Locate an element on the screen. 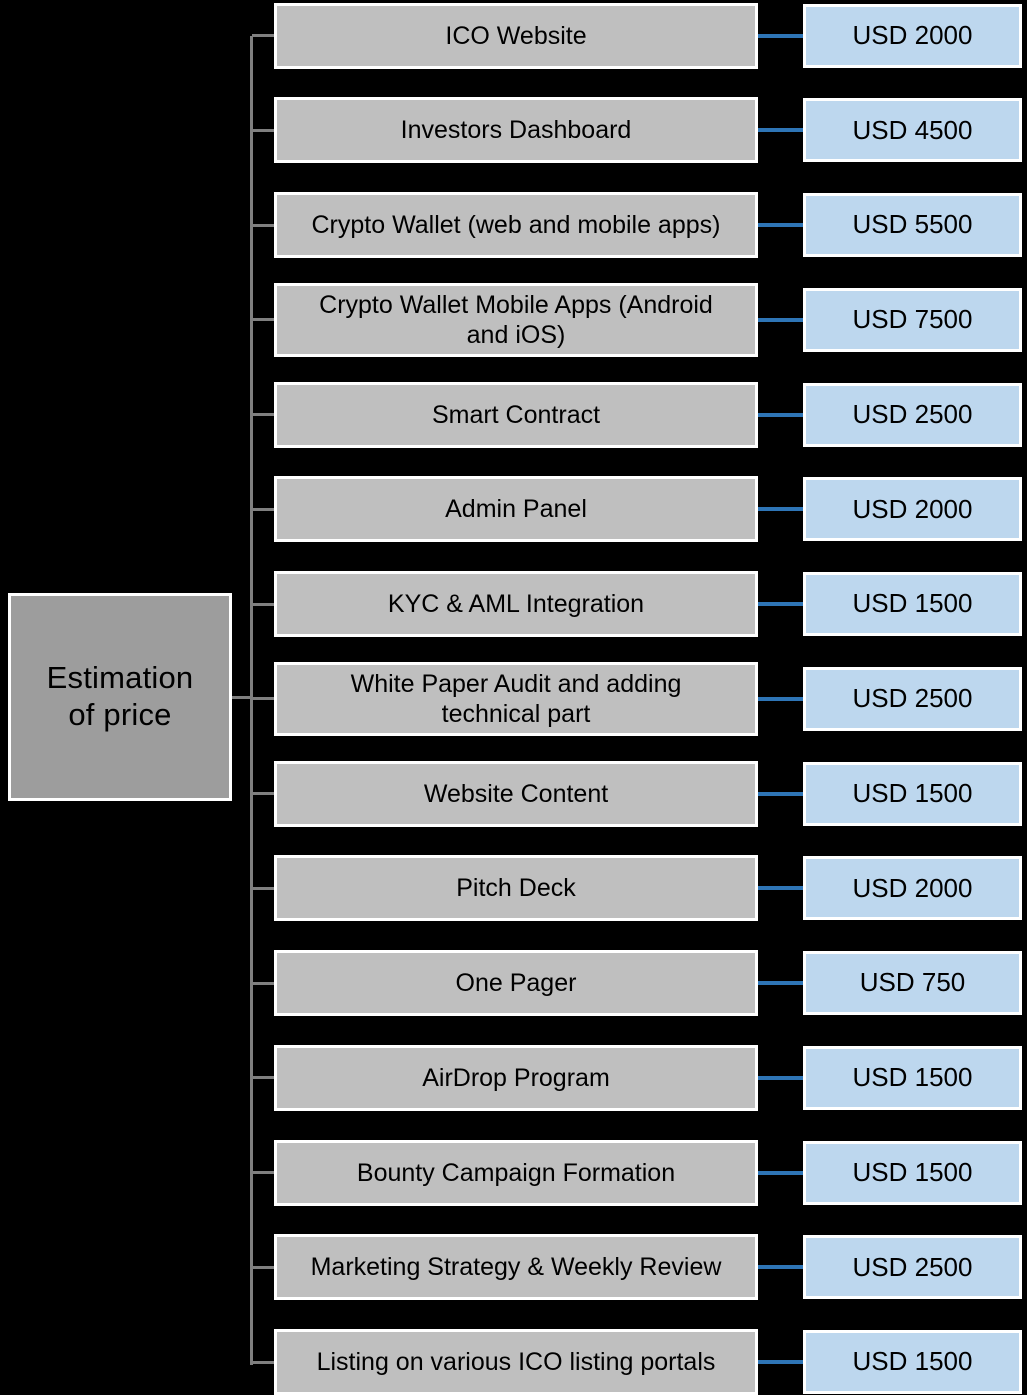  item-box: Investors Dashboard is located at coordinates (516, 130).